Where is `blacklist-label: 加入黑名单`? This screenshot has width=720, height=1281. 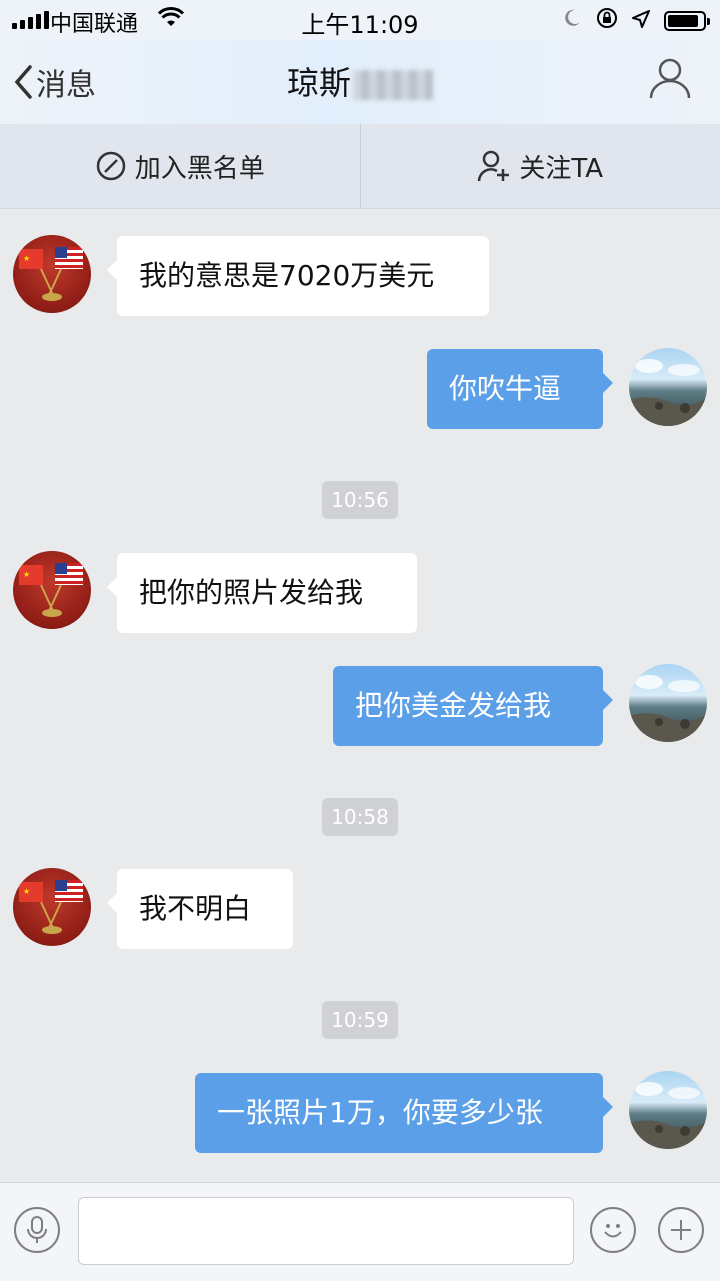 blacklist-label: 加入黑名单 is located at coordinates (200, 166).